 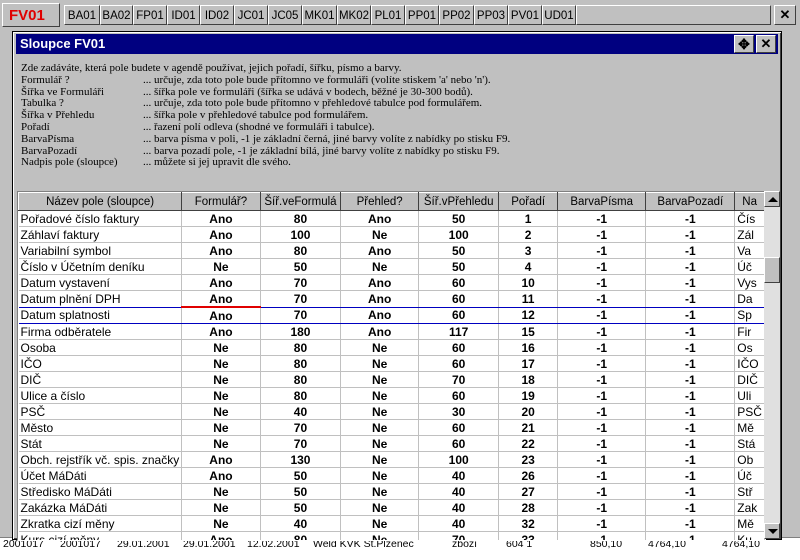 What do you see at coordinates (772, 531) in the screenshot?
I see `scroll-down-button` at bounding box center [772, 531].